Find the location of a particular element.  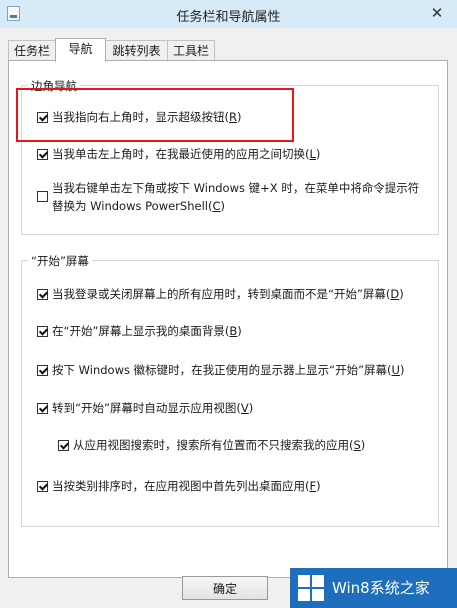

title-bar: 任务栏和导航属性 ✕ is located at coordinates (228, 14).